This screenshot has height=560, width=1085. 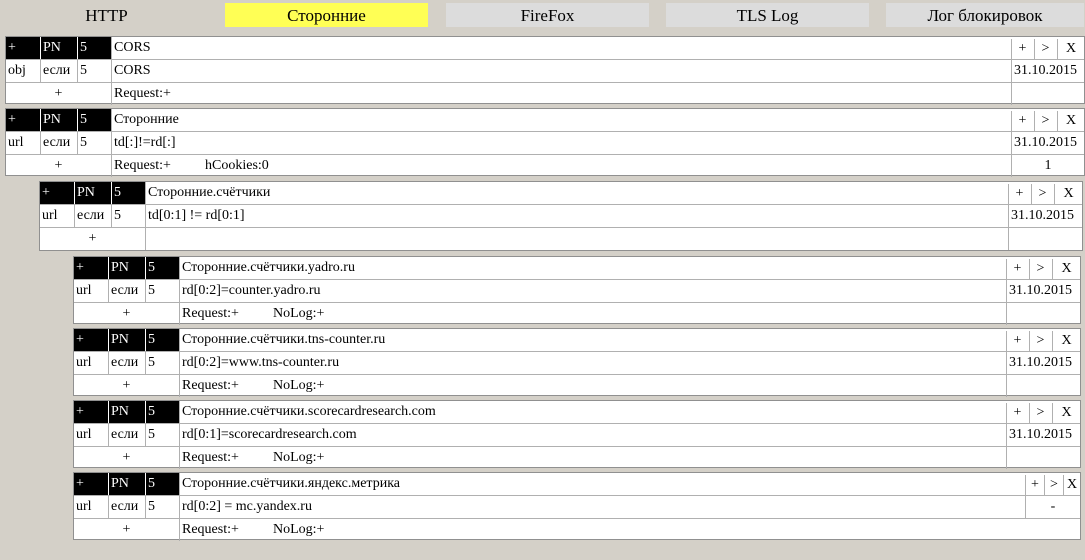 I want to click on condition-expression: rd[0:1]=scorecardresearch.com, so click(x=592, y=435).